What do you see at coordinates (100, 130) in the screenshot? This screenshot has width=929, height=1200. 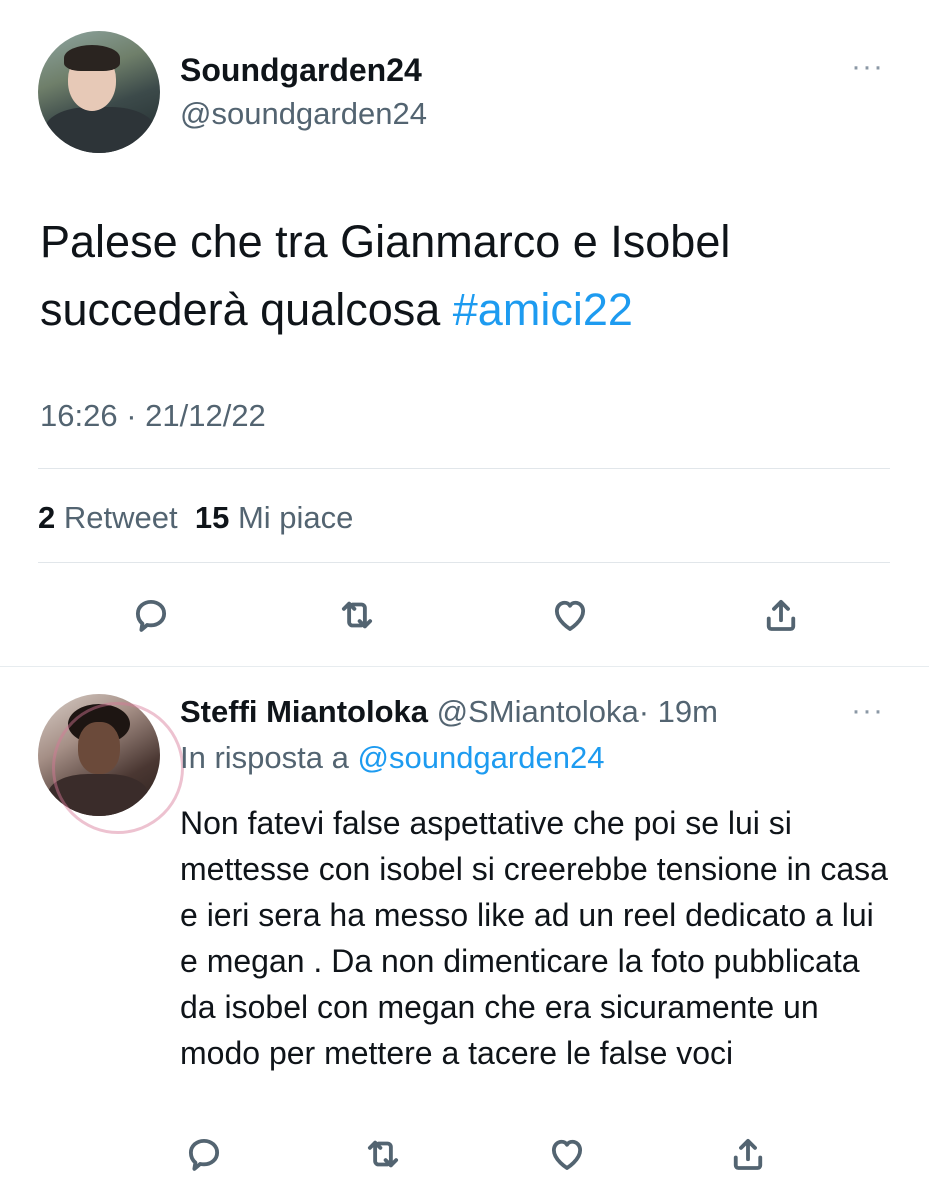 I see `avatar-jacket` at bounding box center [100, 130].